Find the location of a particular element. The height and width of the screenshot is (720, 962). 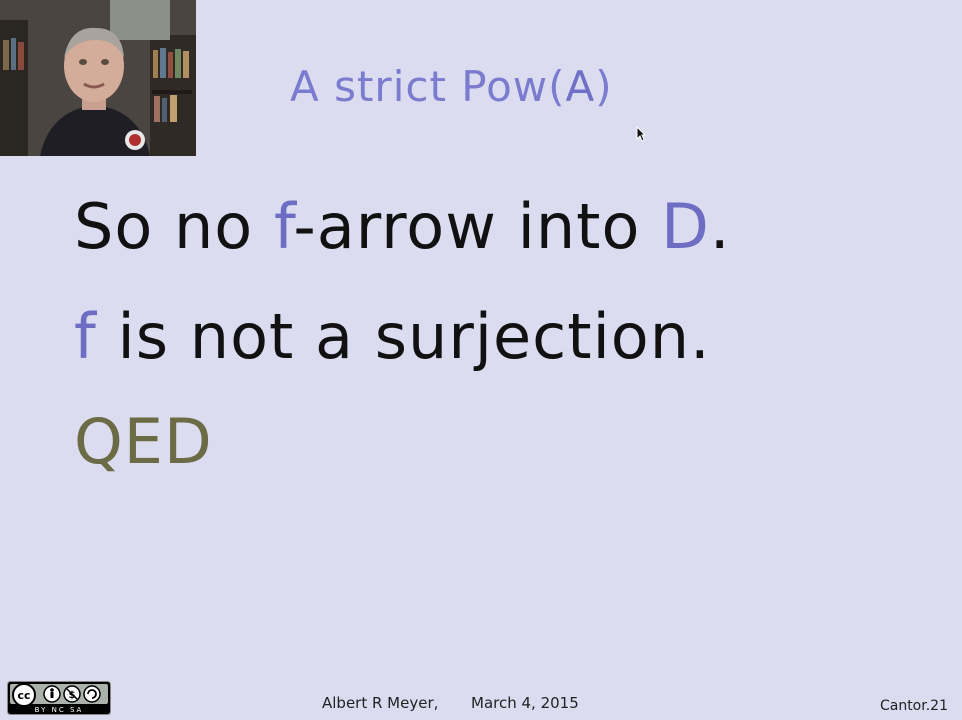

line1-part3: . is located at coordinates (720, 226).